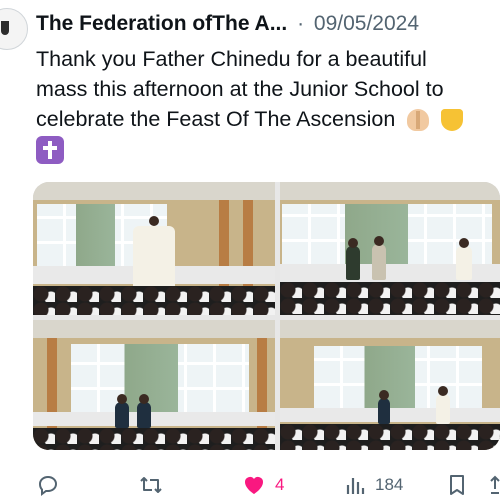 The width and height of the screenshot is (500, 500). I want to click on reply-icon, so click(48, 485).